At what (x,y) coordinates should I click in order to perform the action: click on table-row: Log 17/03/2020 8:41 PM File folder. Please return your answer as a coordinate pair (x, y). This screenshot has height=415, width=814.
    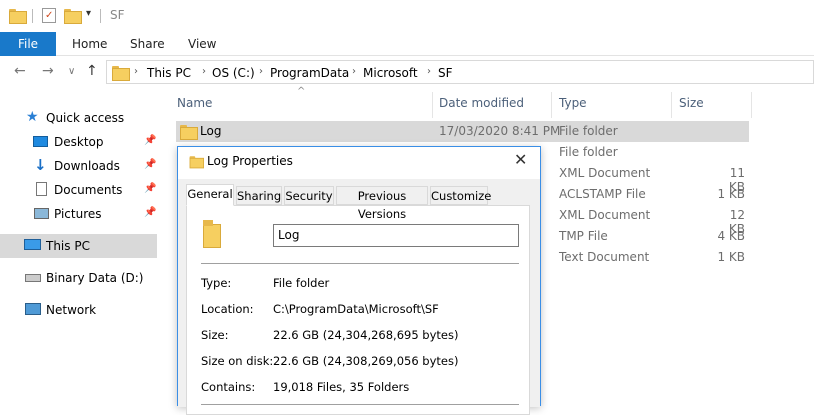
    Looking at the image, I should click on (462, 131).